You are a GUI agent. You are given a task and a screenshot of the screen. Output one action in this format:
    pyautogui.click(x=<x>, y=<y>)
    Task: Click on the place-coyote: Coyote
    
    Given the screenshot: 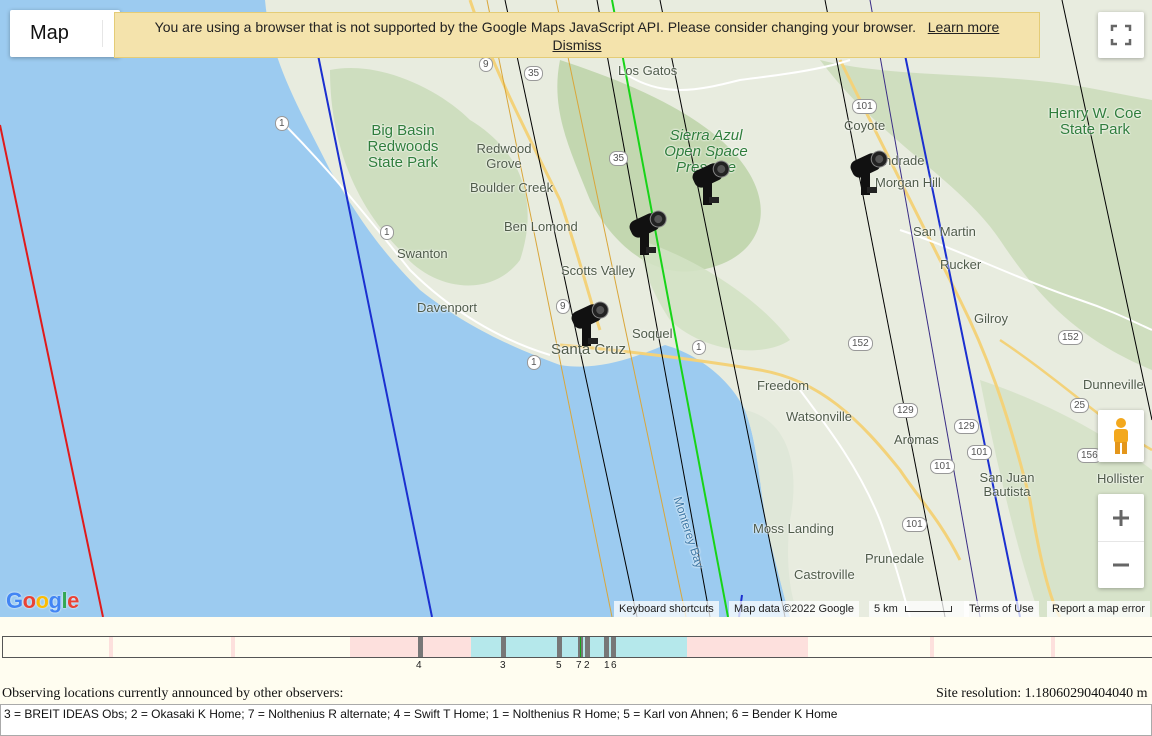 What is the action you would take?
    pyautogui.click(x=865, y=125)
    